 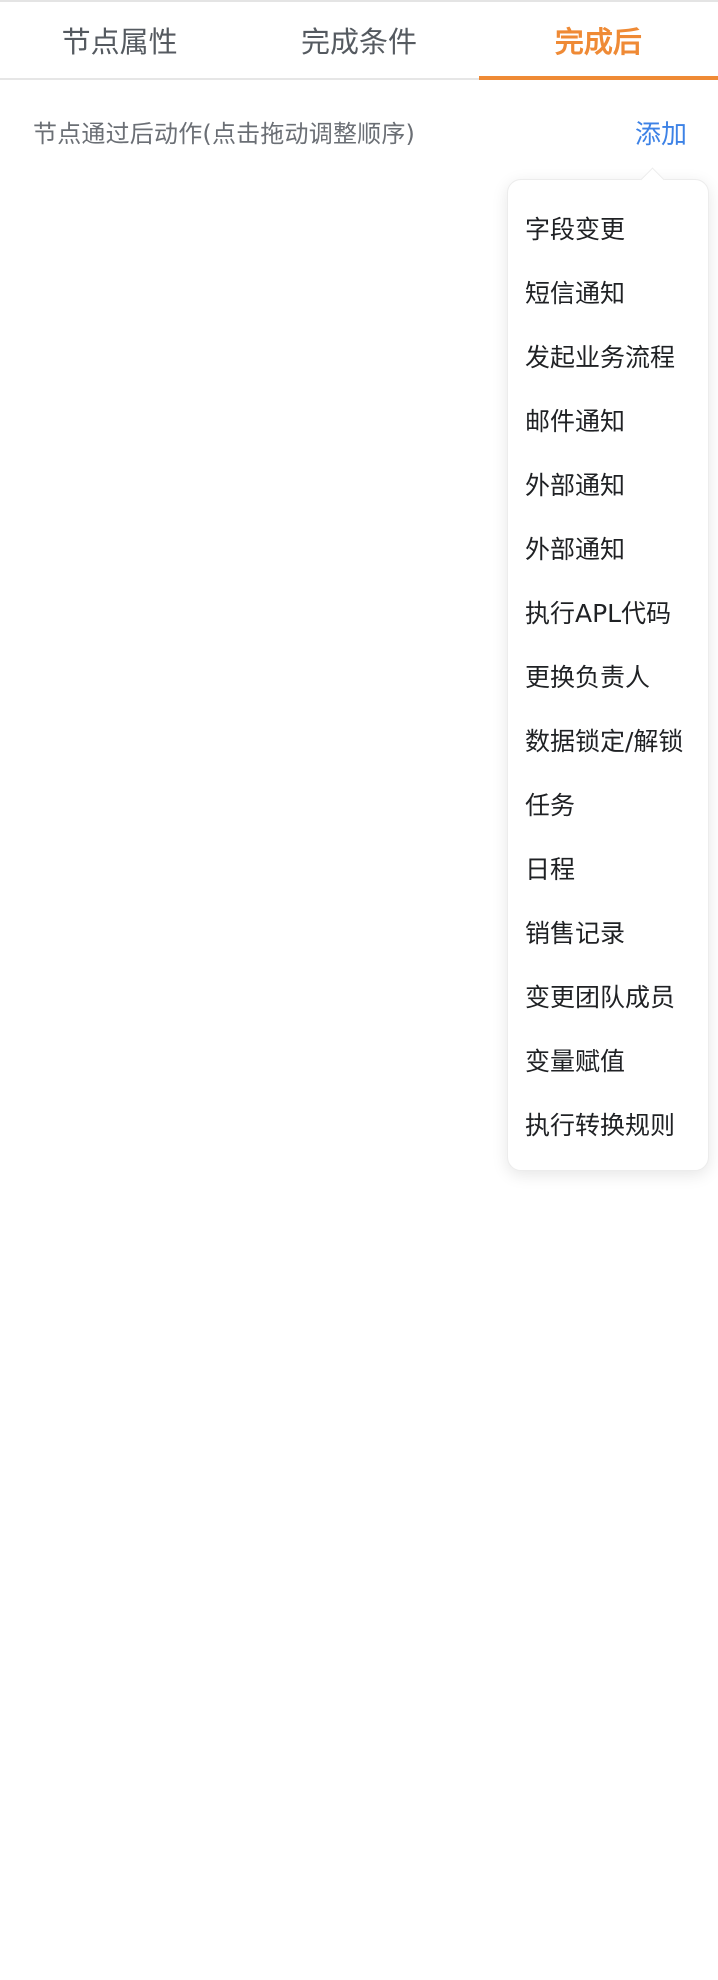 What do you see at coordinates (608, 292) in the screenshot?
I see `menu-item-sms-notification: 短信通知` at bounding box center [608, 292].